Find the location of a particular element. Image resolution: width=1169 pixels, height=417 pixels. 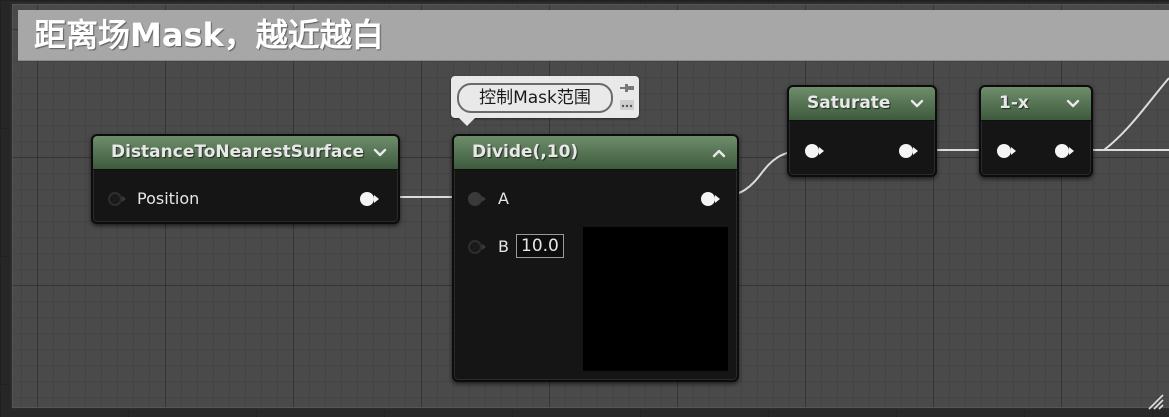

node-title: Saturate is located at coordinates (849, 103).